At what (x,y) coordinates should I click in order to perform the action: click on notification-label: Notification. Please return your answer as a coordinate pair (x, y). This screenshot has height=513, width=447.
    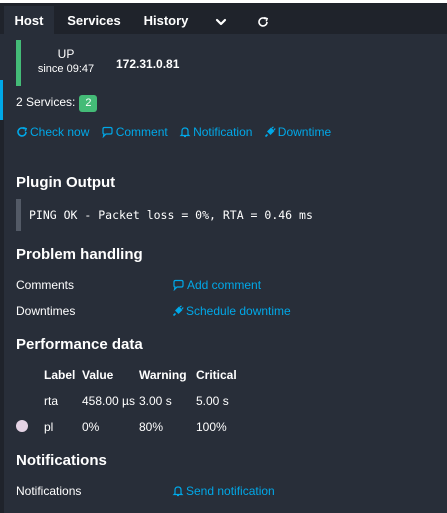
    Looking at the image, I should click on (223, 132).